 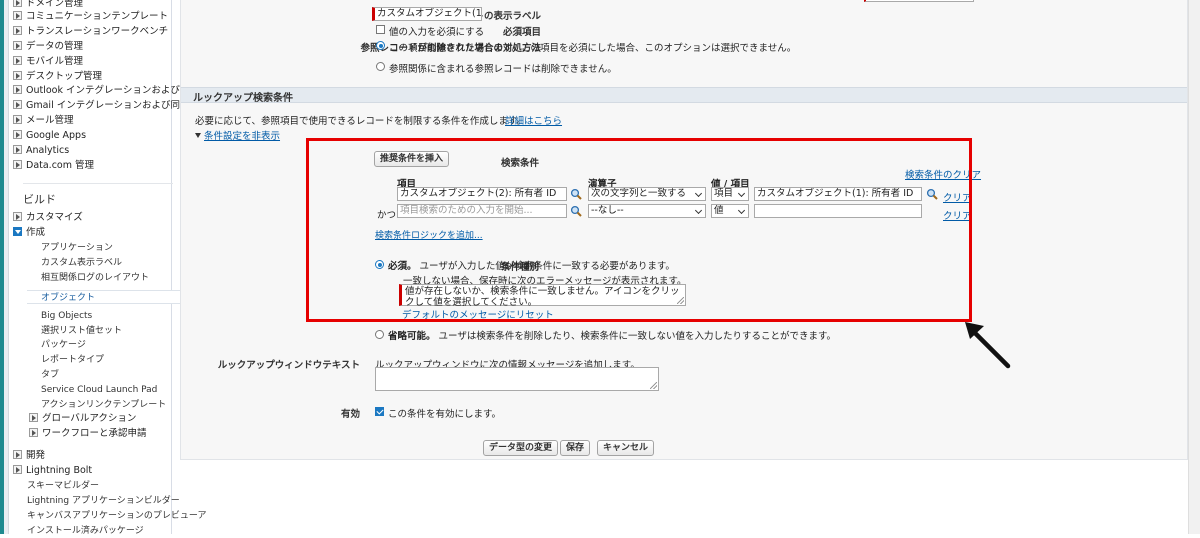 I want to click on sidebar-item-desktop: デスクトップ管理, so click(x=57, y=77).